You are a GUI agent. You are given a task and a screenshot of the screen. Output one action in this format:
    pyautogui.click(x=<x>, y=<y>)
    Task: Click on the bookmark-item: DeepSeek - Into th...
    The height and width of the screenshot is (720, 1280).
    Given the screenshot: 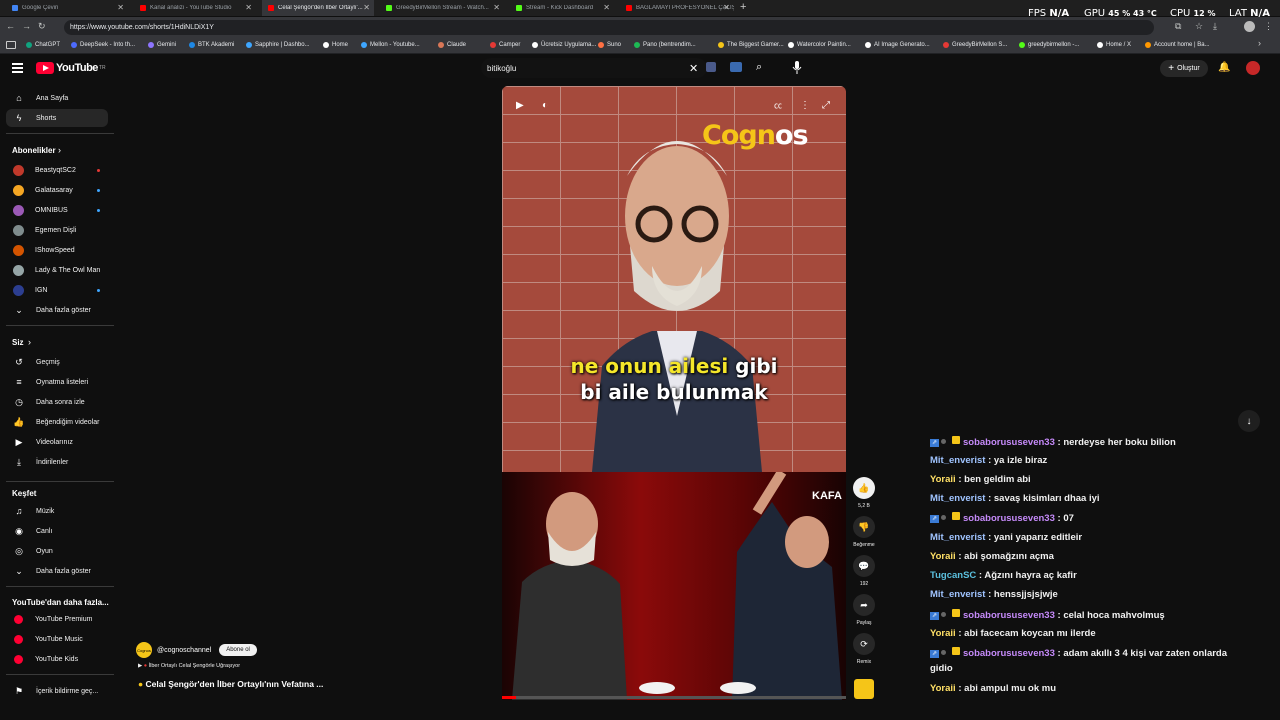 What is the action you would take?
    pyautogui.click(x=103, y=45)
    